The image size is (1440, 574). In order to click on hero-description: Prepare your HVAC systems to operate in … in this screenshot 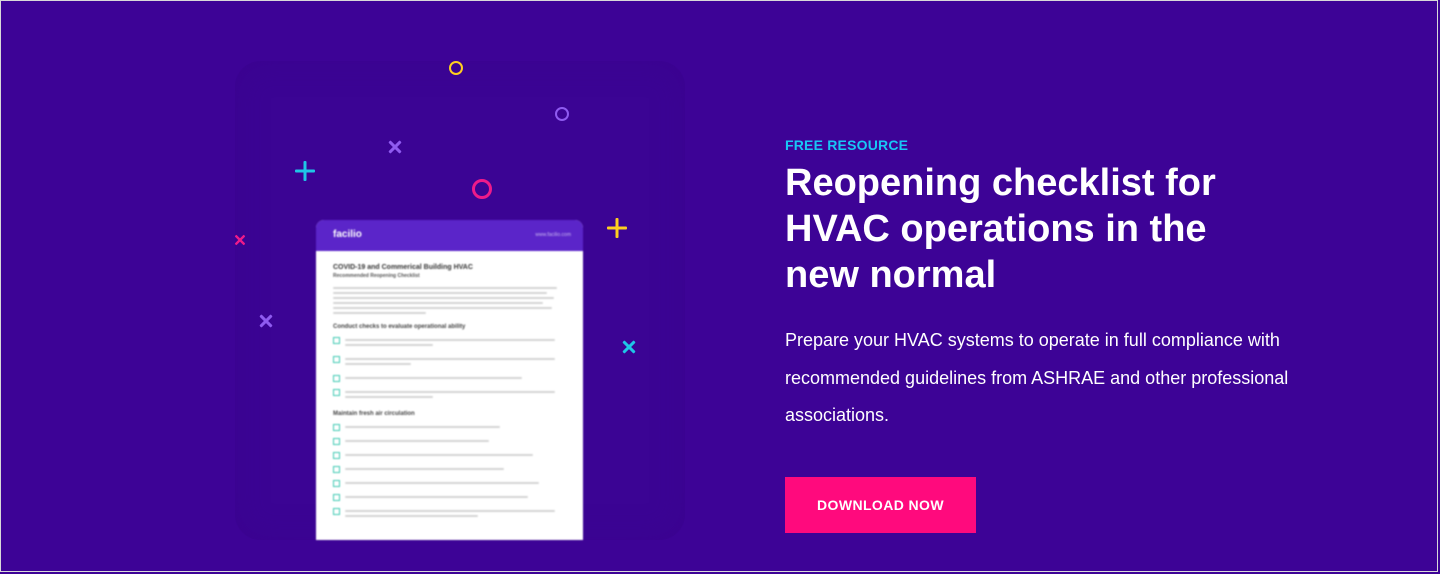, I will do `click(1037, 377)`.